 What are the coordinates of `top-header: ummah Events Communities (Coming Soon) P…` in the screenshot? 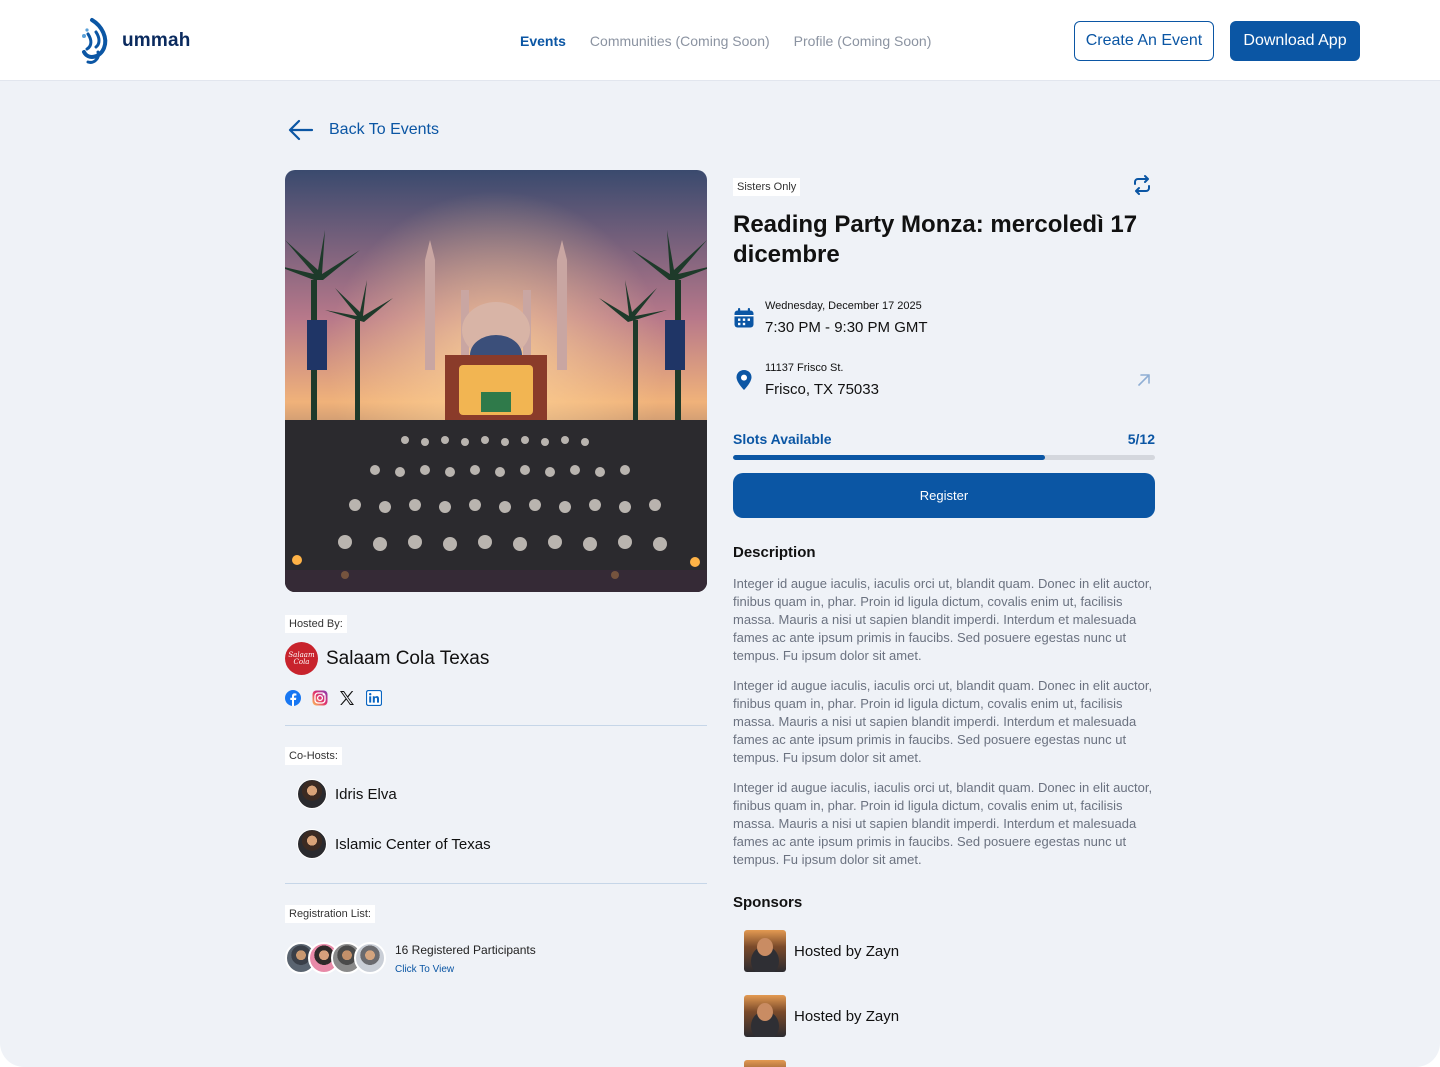 It's located at (720, 40).